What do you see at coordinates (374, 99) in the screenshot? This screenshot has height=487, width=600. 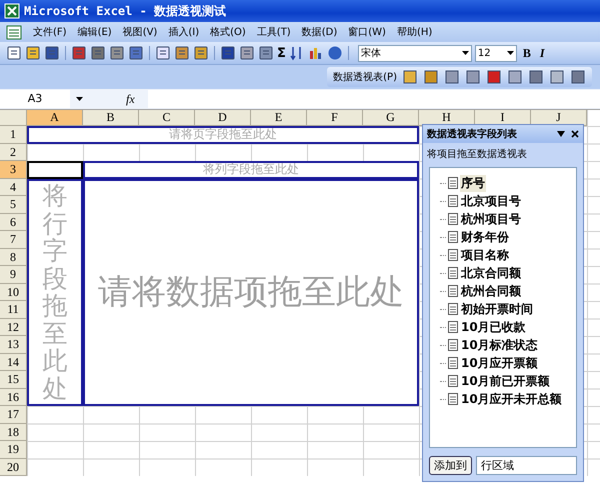 I see `formula-field` at bounding box center [374, 99].